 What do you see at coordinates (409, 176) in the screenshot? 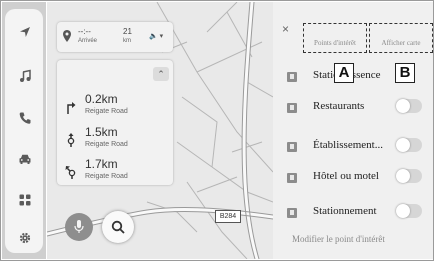
I see `hotel-toggle` at bounding box center [409, 176].